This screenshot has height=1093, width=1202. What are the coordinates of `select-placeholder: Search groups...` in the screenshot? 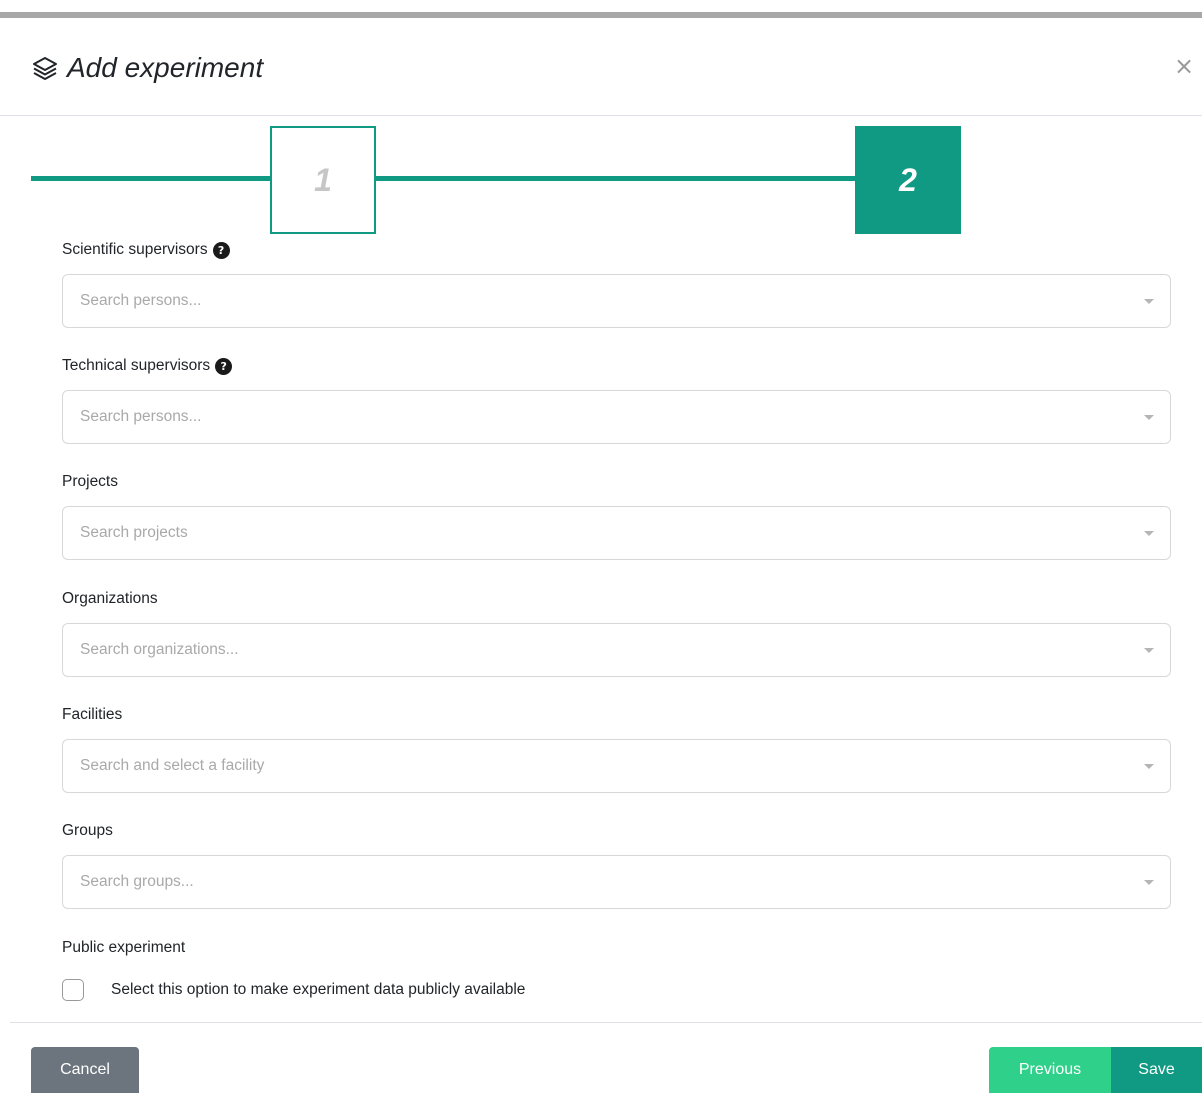 It's located at (137, 881).